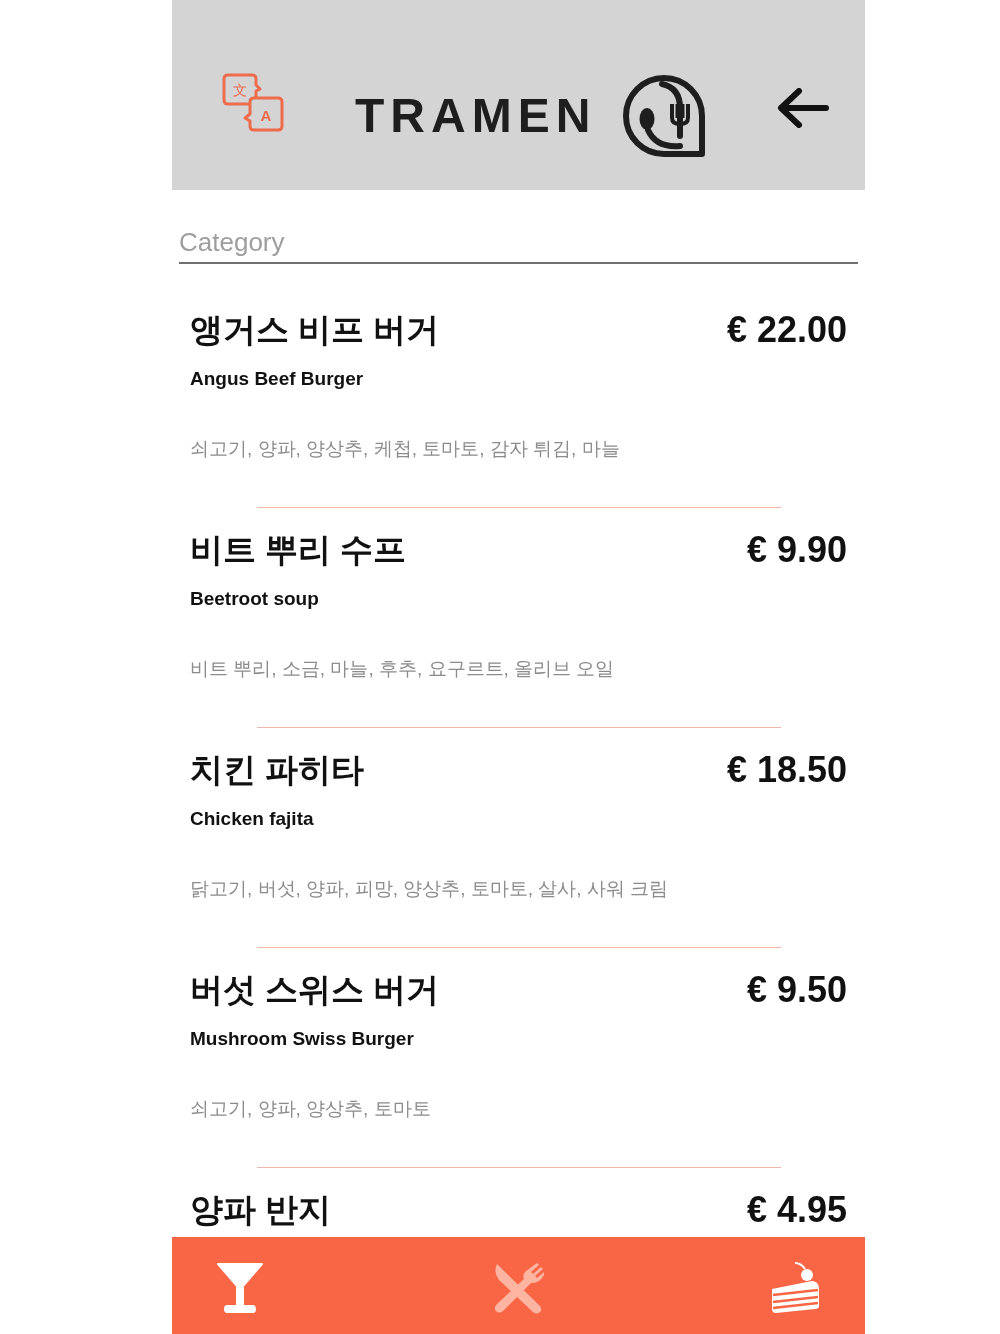  I want to click on dish-name: 앵거스 비프 버거, so click(315, 330).